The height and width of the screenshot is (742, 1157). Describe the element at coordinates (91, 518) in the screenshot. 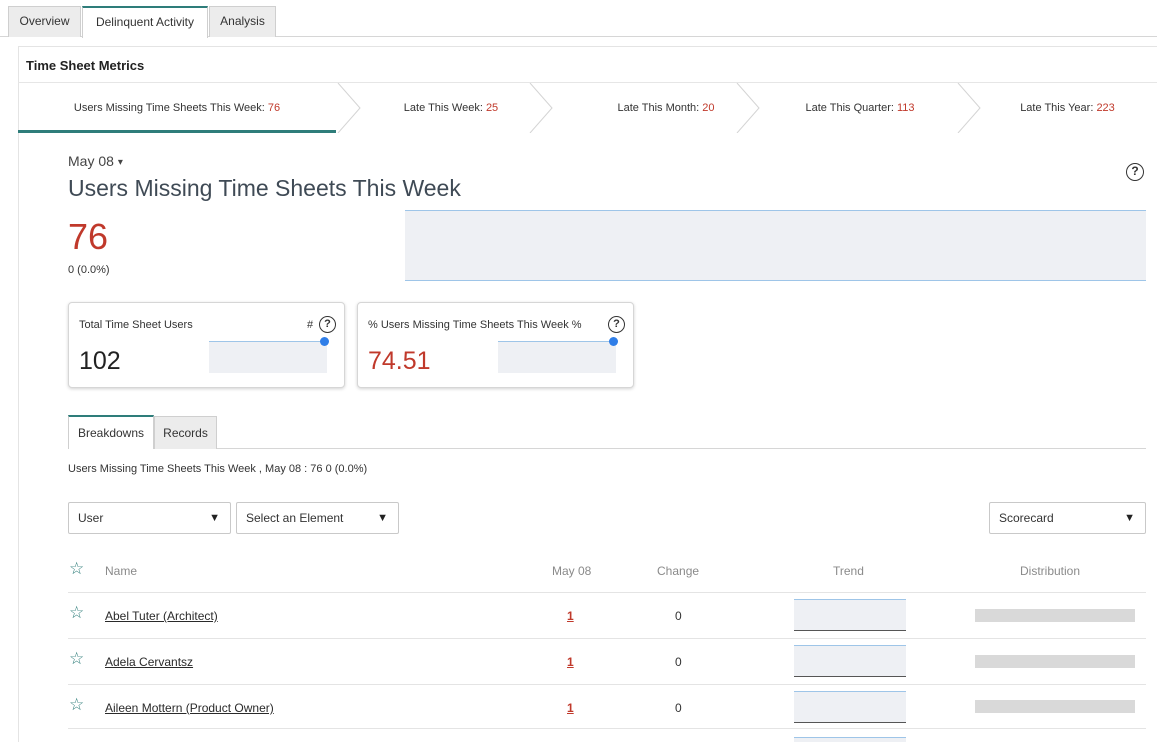

I see `select-value: User` at that location.